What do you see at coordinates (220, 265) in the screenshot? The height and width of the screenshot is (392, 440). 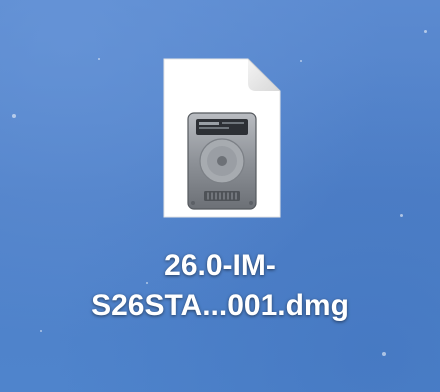 I see `file-name-line-1: 26.0-IM-` at bounding box center [220, 265].